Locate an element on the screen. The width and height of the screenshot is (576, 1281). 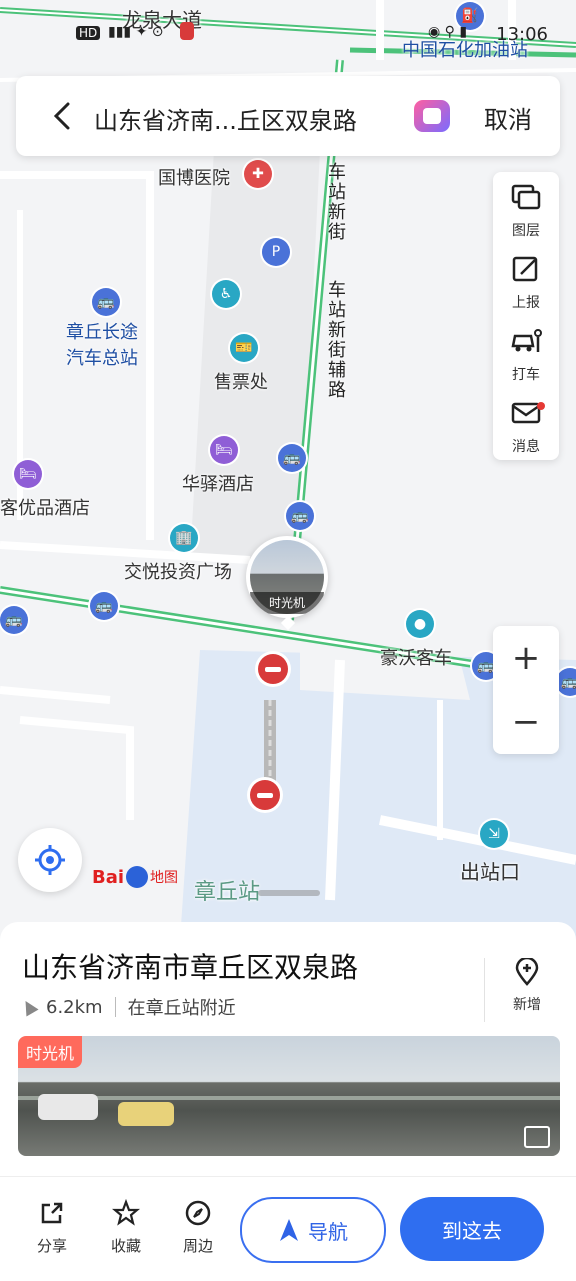
go-here-button: 到这去 is located at coordinates (472, 1229).